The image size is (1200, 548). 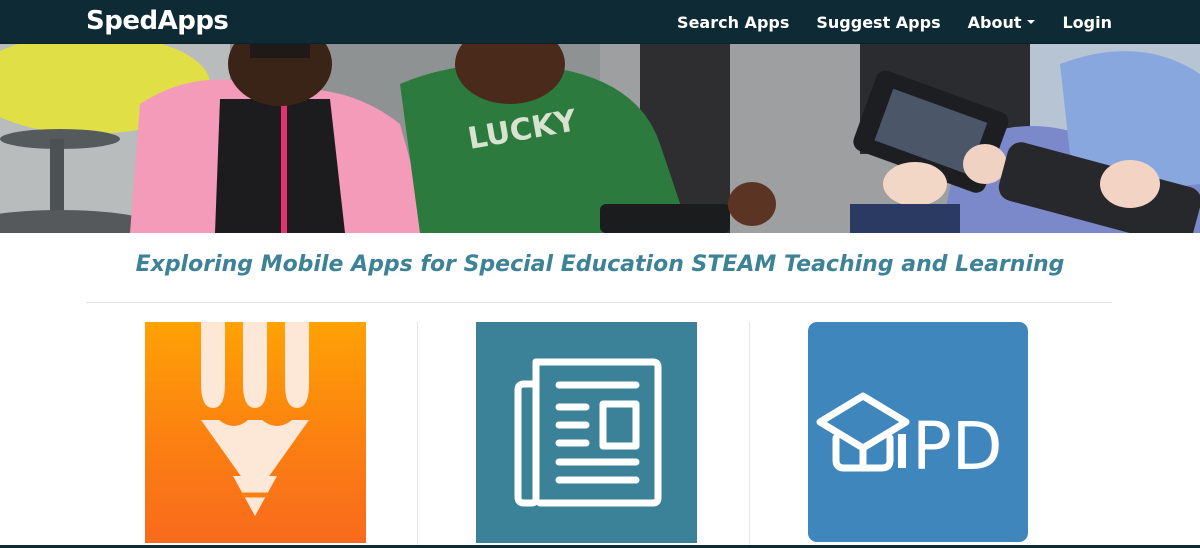 I want to click on nav-search-apps: Search Apps, so click(x=733, y=22).